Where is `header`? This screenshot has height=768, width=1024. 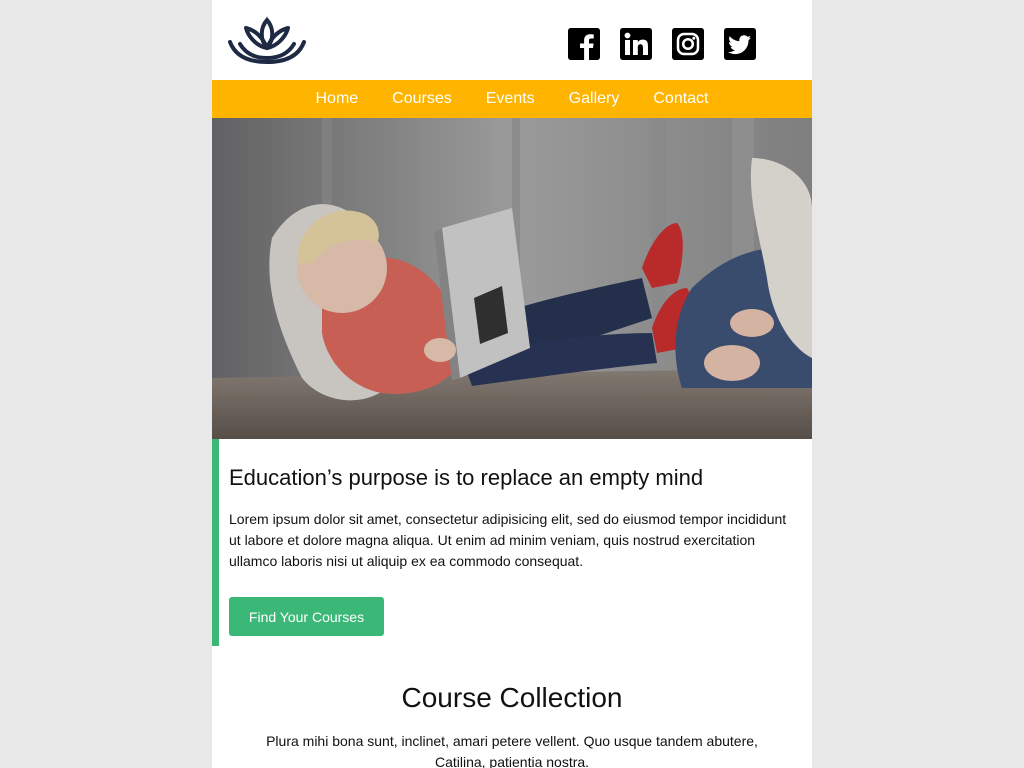
header is located at coordinates (512, 40).